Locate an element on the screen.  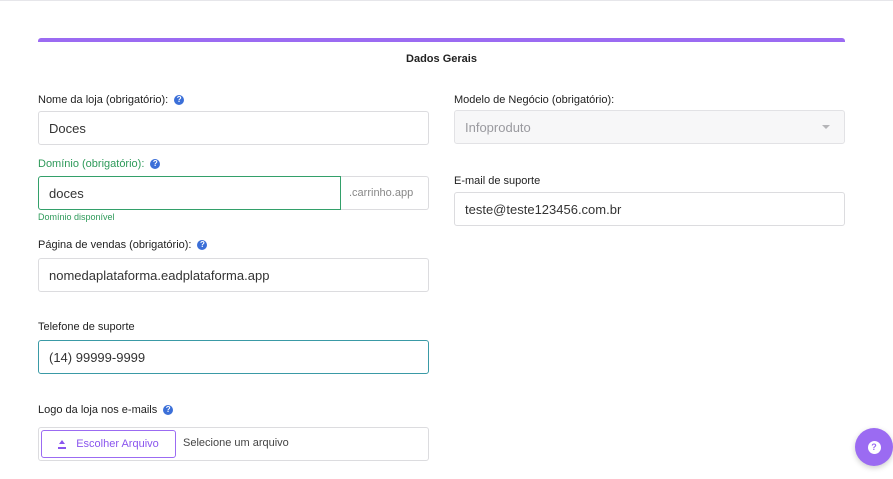
support-phone-label-text: Telefone de suporte is located at coordinates (86, 327).